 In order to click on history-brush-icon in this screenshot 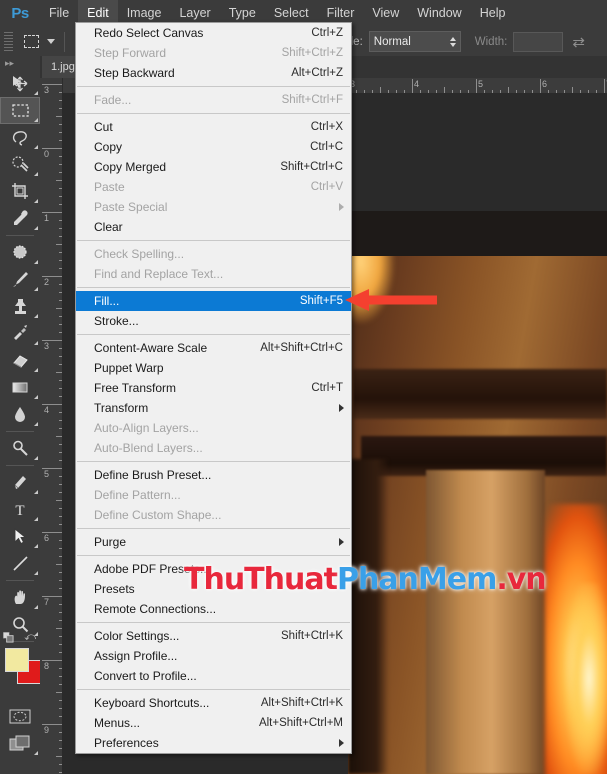, I will do `click(20, 332)`.